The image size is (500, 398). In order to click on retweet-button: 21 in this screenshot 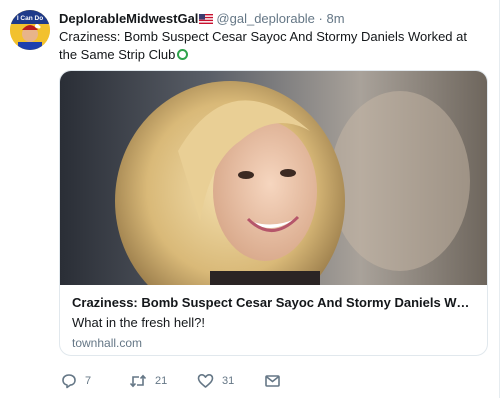, I will do `click(148, 381)`.